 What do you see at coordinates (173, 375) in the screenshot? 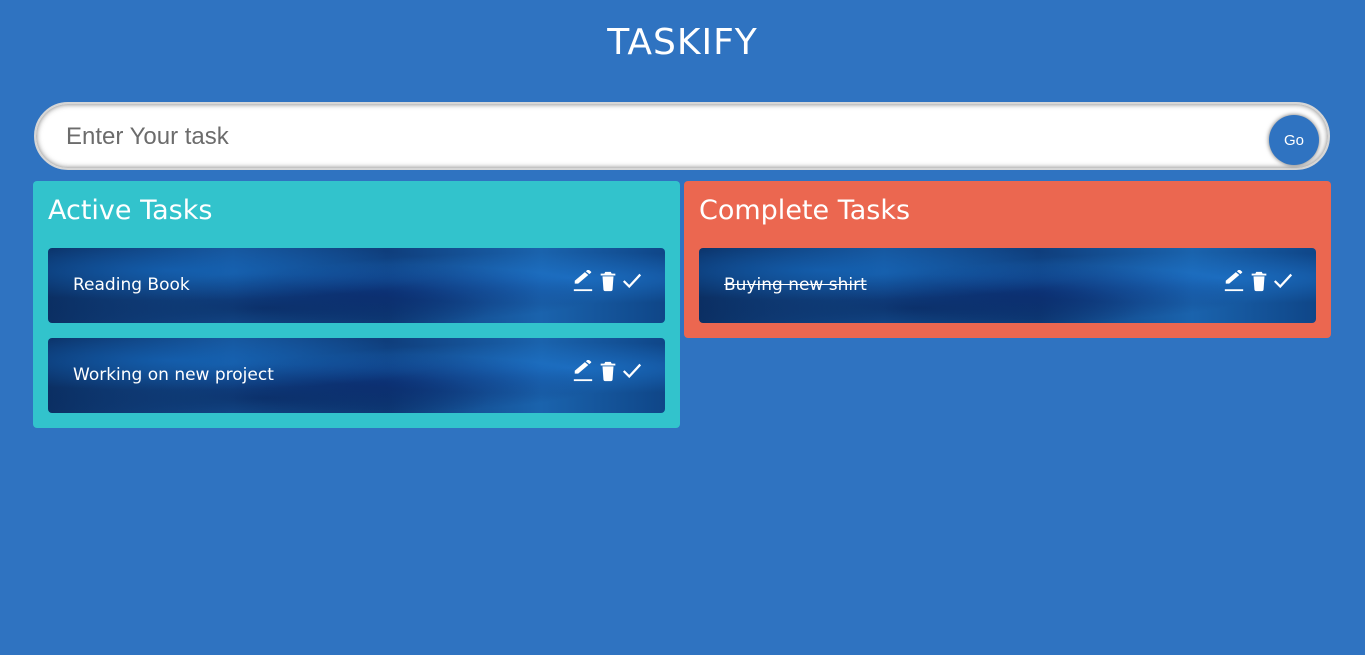
I see `task-text: Working on new project` at bounding box center [173, 375].